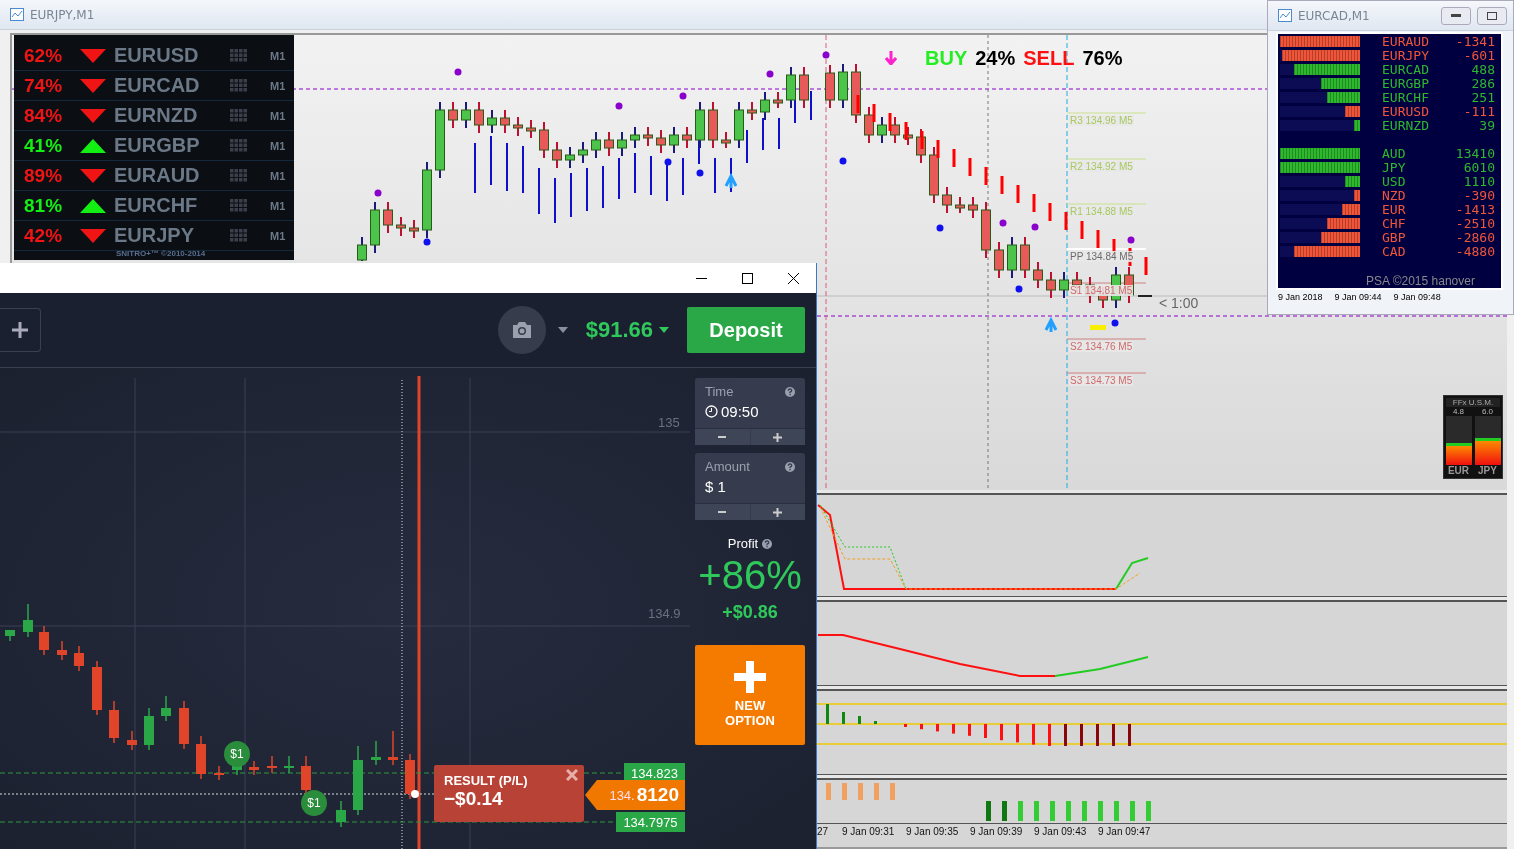  I want to click on pivot-level-label: S3 134.73 M5, so click(1101, 380).